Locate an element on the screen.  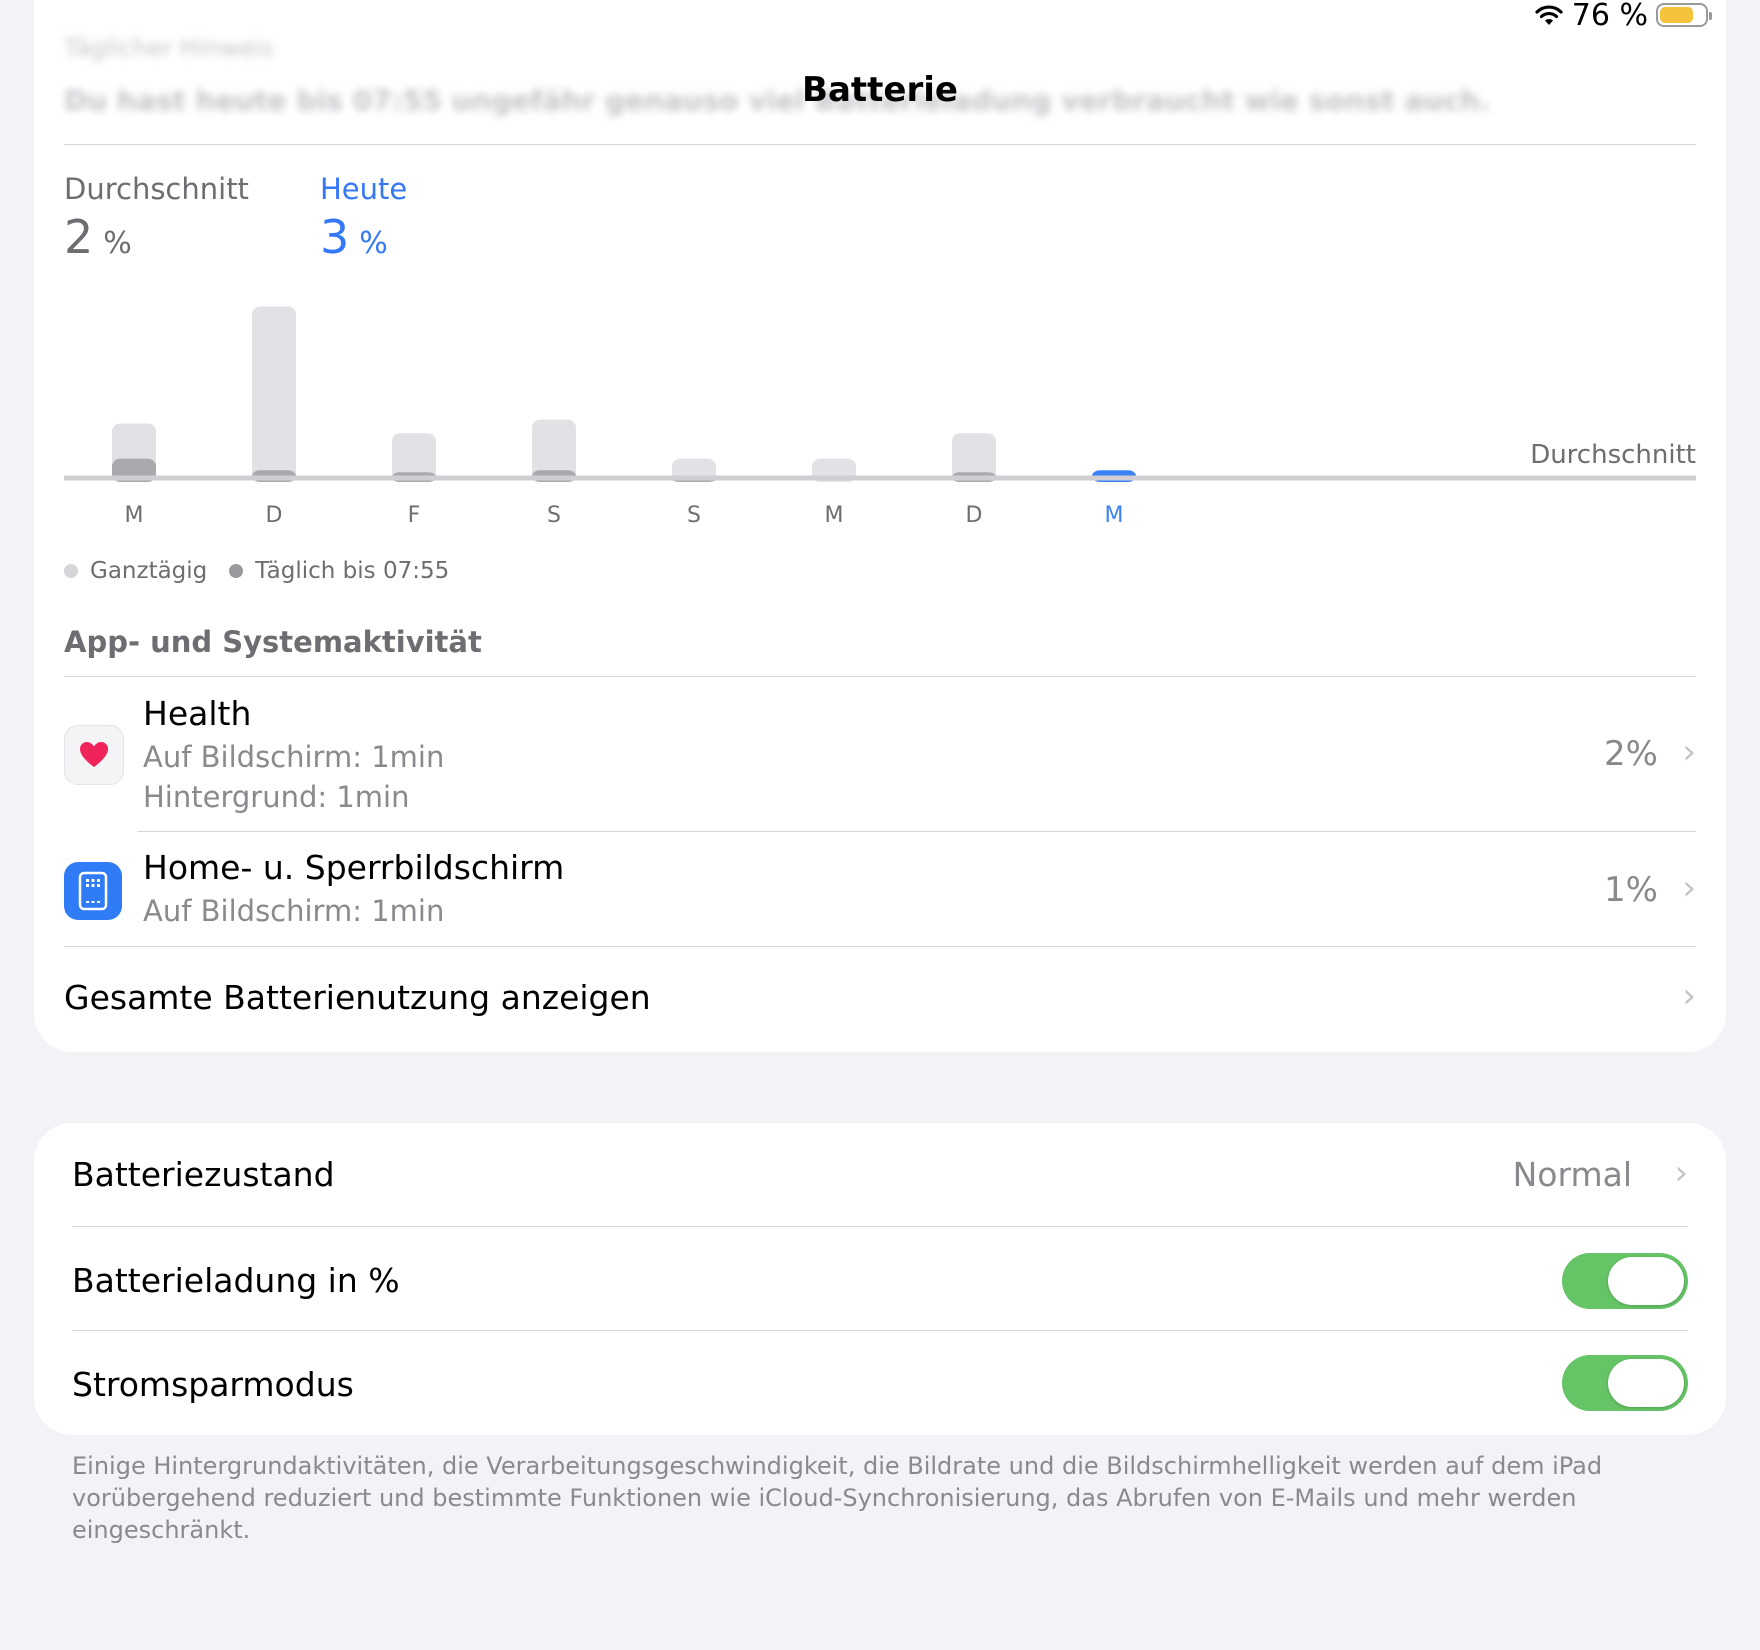
legend-until: Täglich bis 07:55 is located at coordinates (339, 571).